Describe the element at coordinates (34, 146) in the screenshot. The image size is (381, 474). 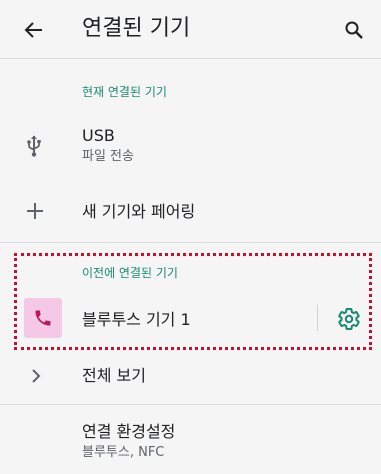
I see `usb-icon` at that location.